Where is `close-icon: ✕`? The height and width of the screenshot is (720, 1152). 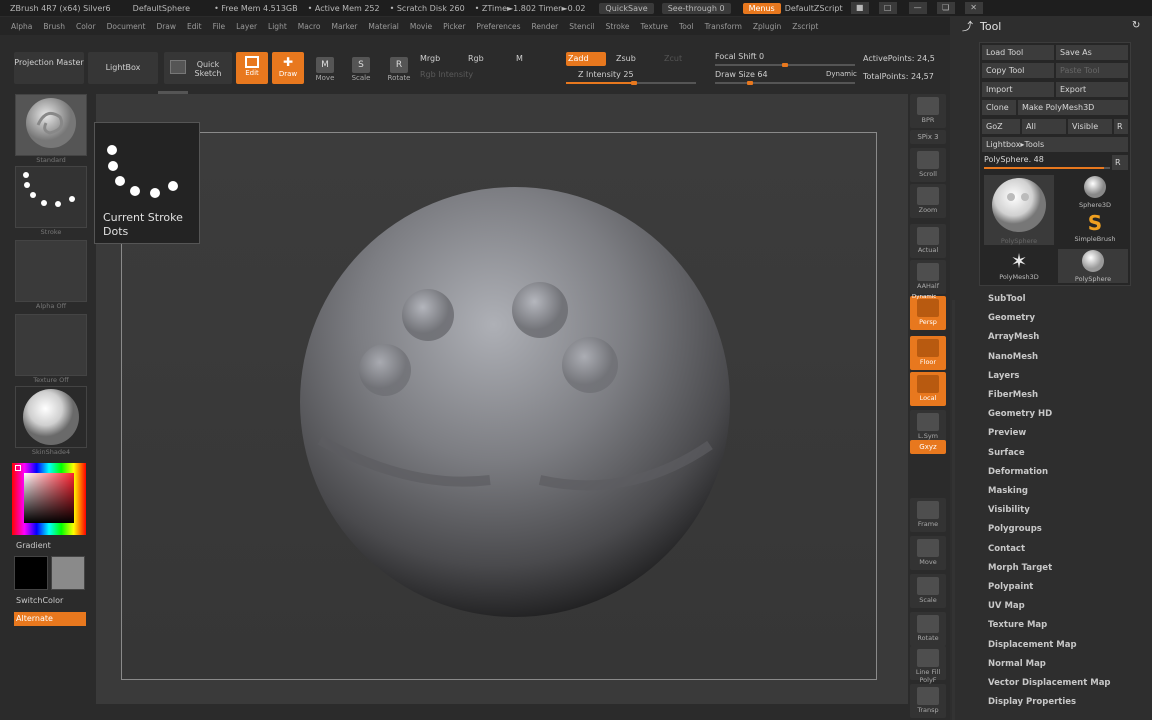
close-icon: ✕ is located at coordinates (973, 8).